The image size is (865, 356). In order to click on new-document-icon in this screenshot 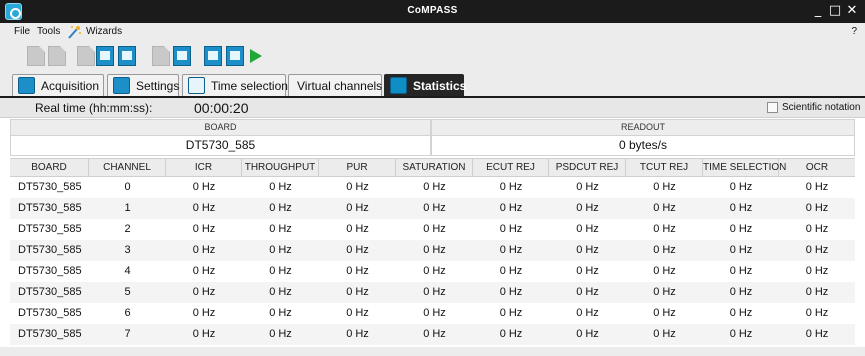, I will do `click(36, 56)`.